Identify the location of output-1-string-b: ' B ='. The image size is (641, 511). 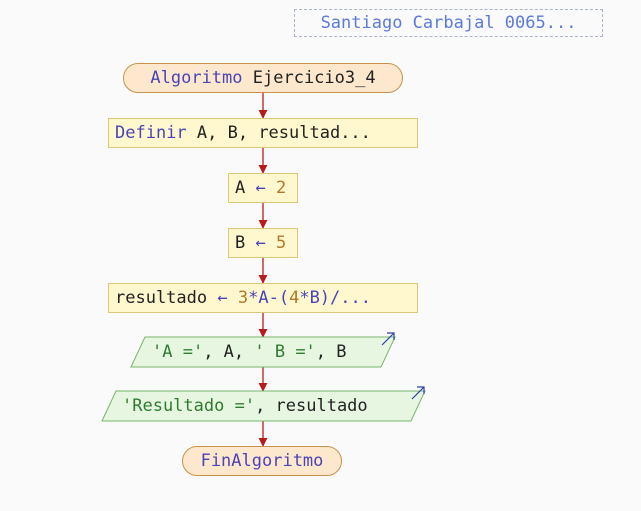
(285, 352).